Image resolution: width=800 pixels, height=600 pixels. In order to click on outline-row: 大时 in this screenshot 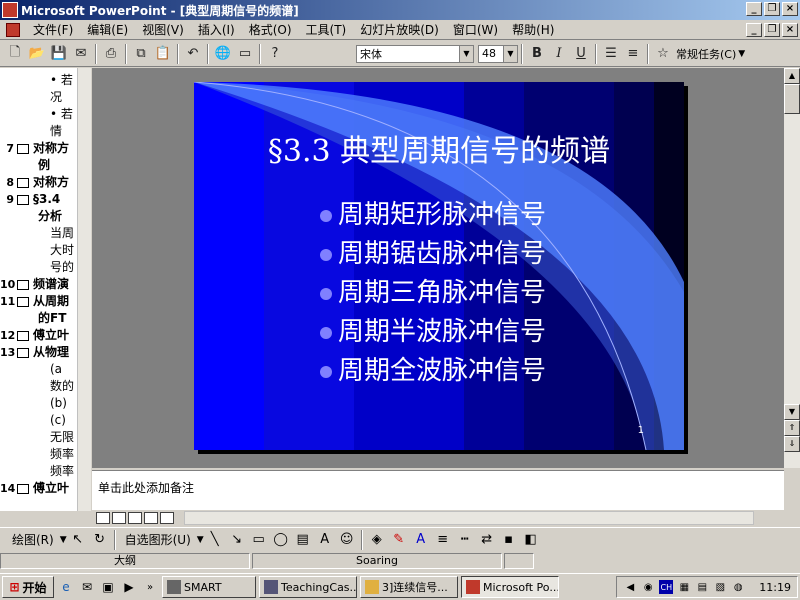, I will do `click(37, 250)`.